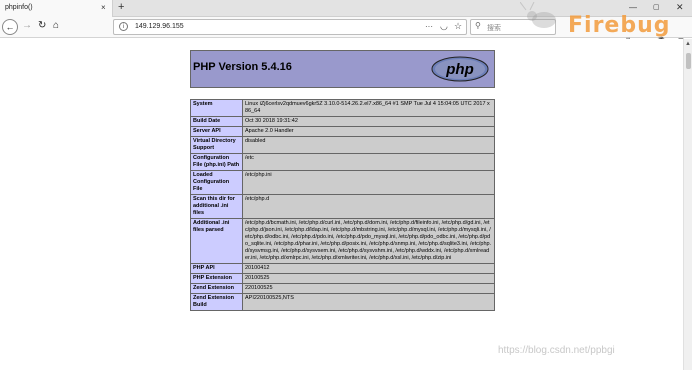  Describe the element at coordinates (368, 162) in the screenshot. I see `row-value: /etc` at that location.